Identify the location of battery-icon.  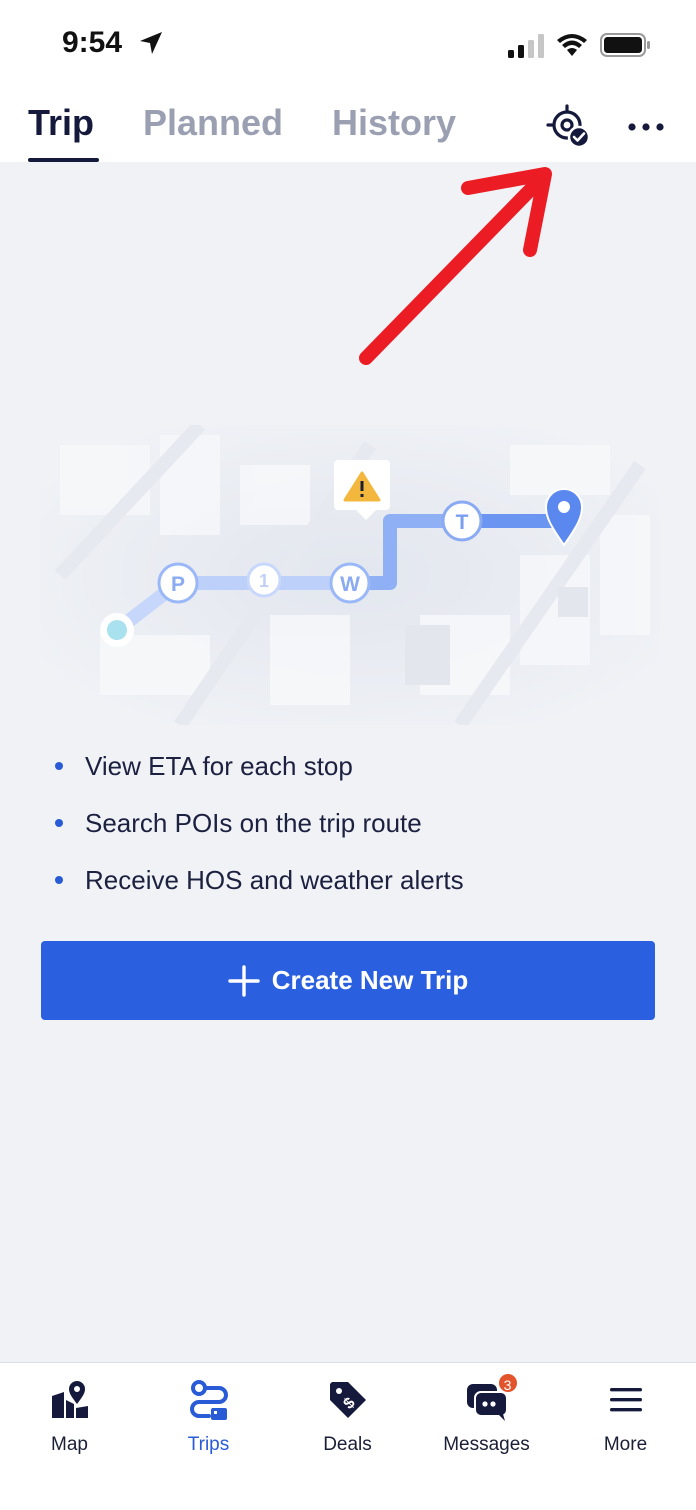
(625, 45).